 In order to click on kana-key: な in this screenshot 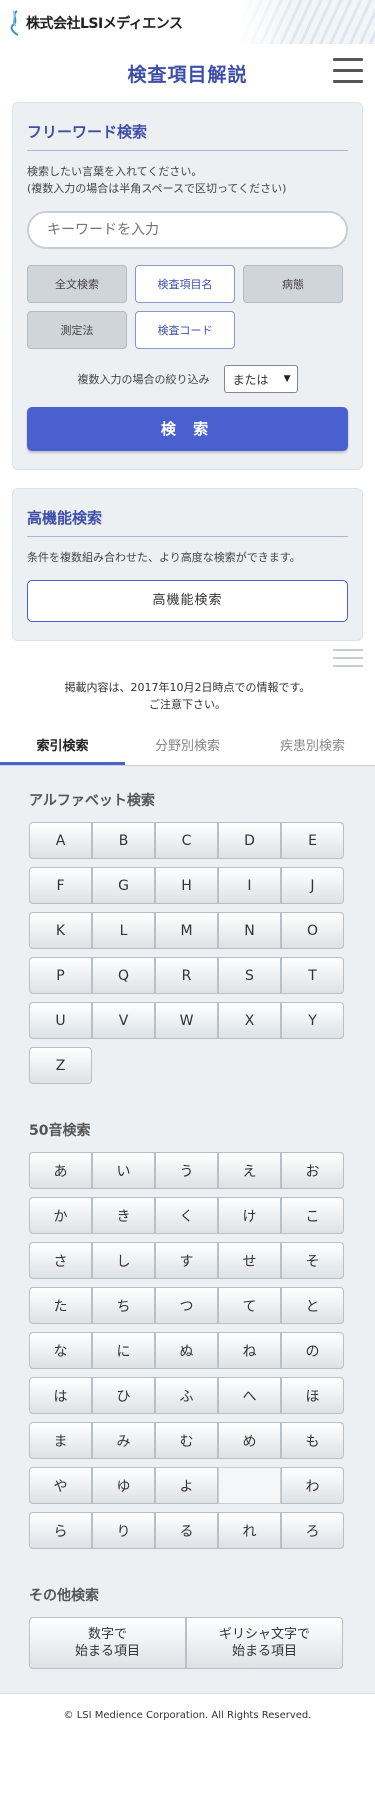, I will do `click(60, 1350)`.